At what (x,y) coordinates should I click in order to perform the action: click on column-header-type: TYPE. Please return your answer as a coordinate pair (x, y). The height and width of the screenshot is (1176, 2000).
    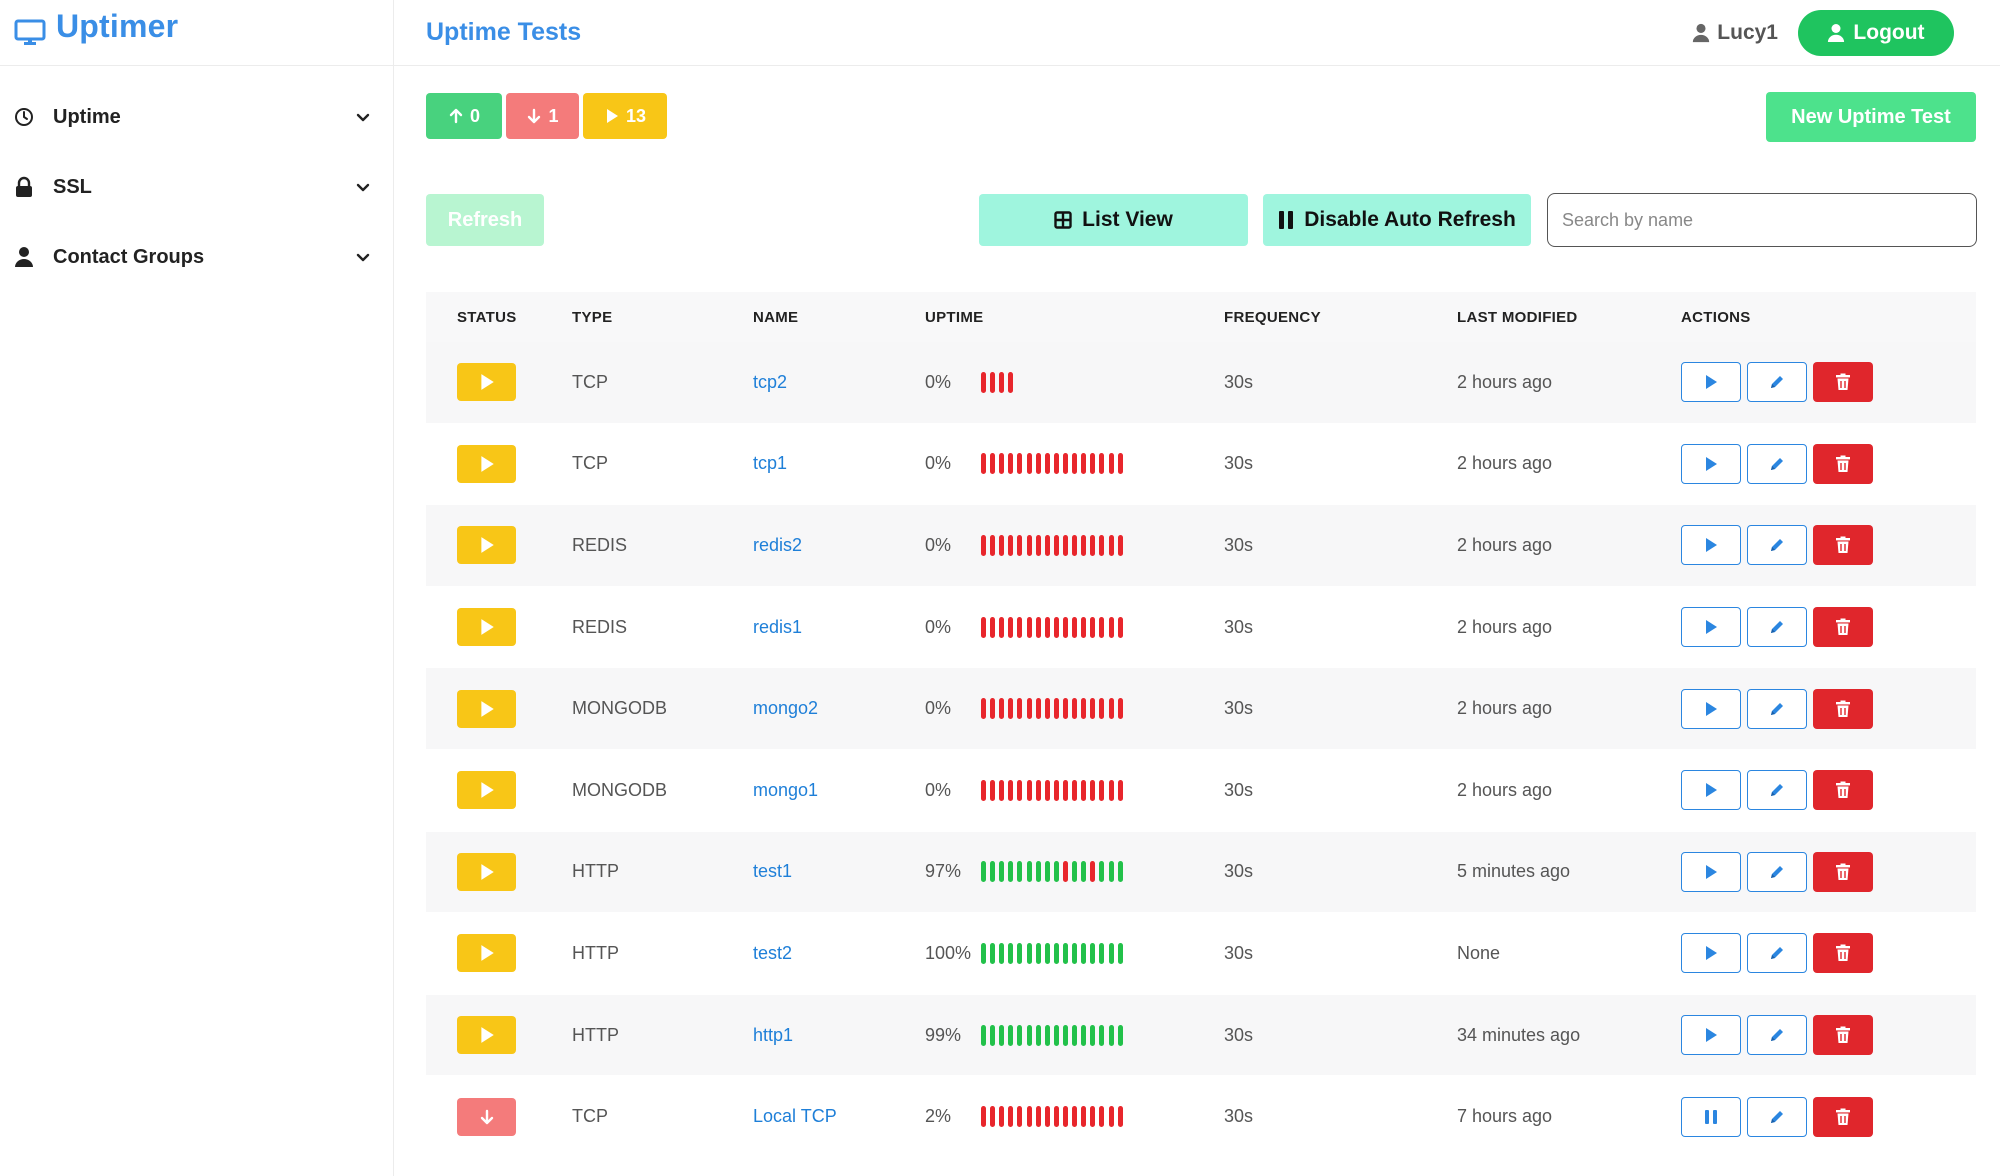
    Looking at the image, I should click on (662, 317).